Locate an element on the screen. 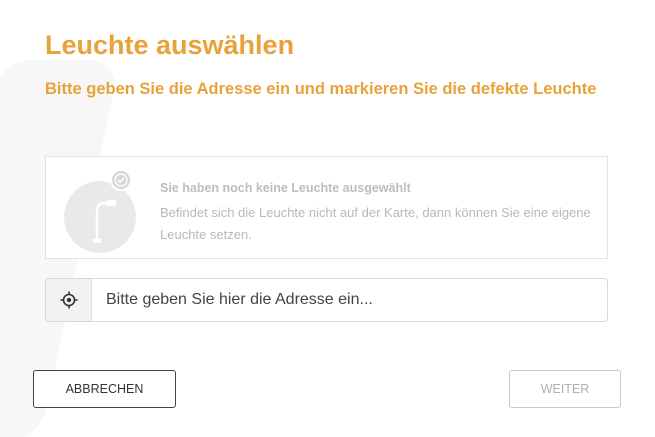  info-title: Sie haben noch keine Leuchte ausgewählt is located at coordinates (285, 188).